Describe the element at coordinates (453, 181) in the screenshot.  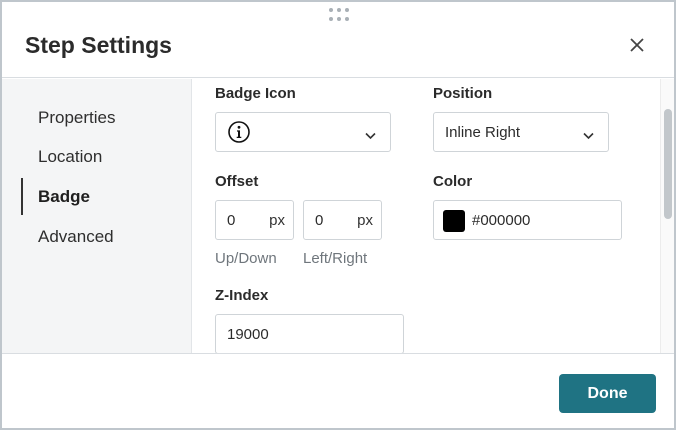
I see `color-label: Color` at that location.